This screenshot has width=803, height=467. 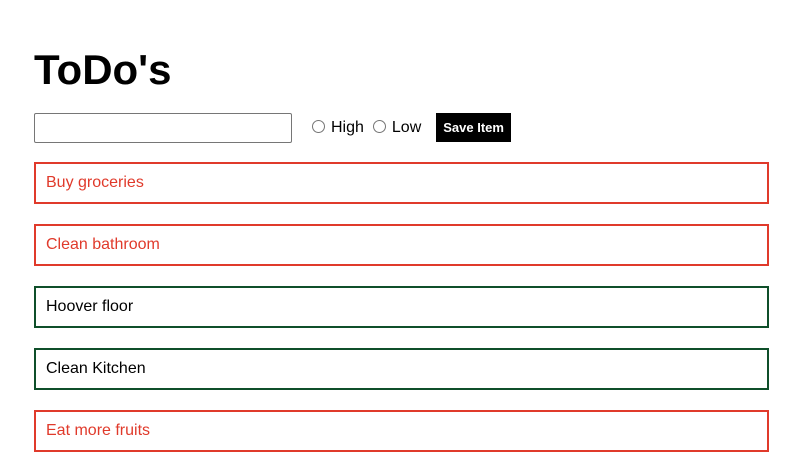 I want to click on todo-item: Hoover floor, so click(x=401, y=307).